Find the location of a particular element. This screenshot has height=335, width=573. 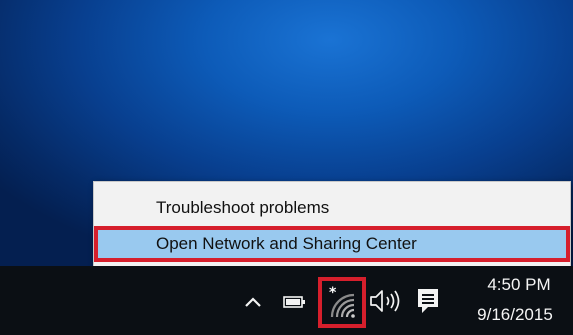

clock-date: 9/16/2015 is located at coordinates (515, 314).